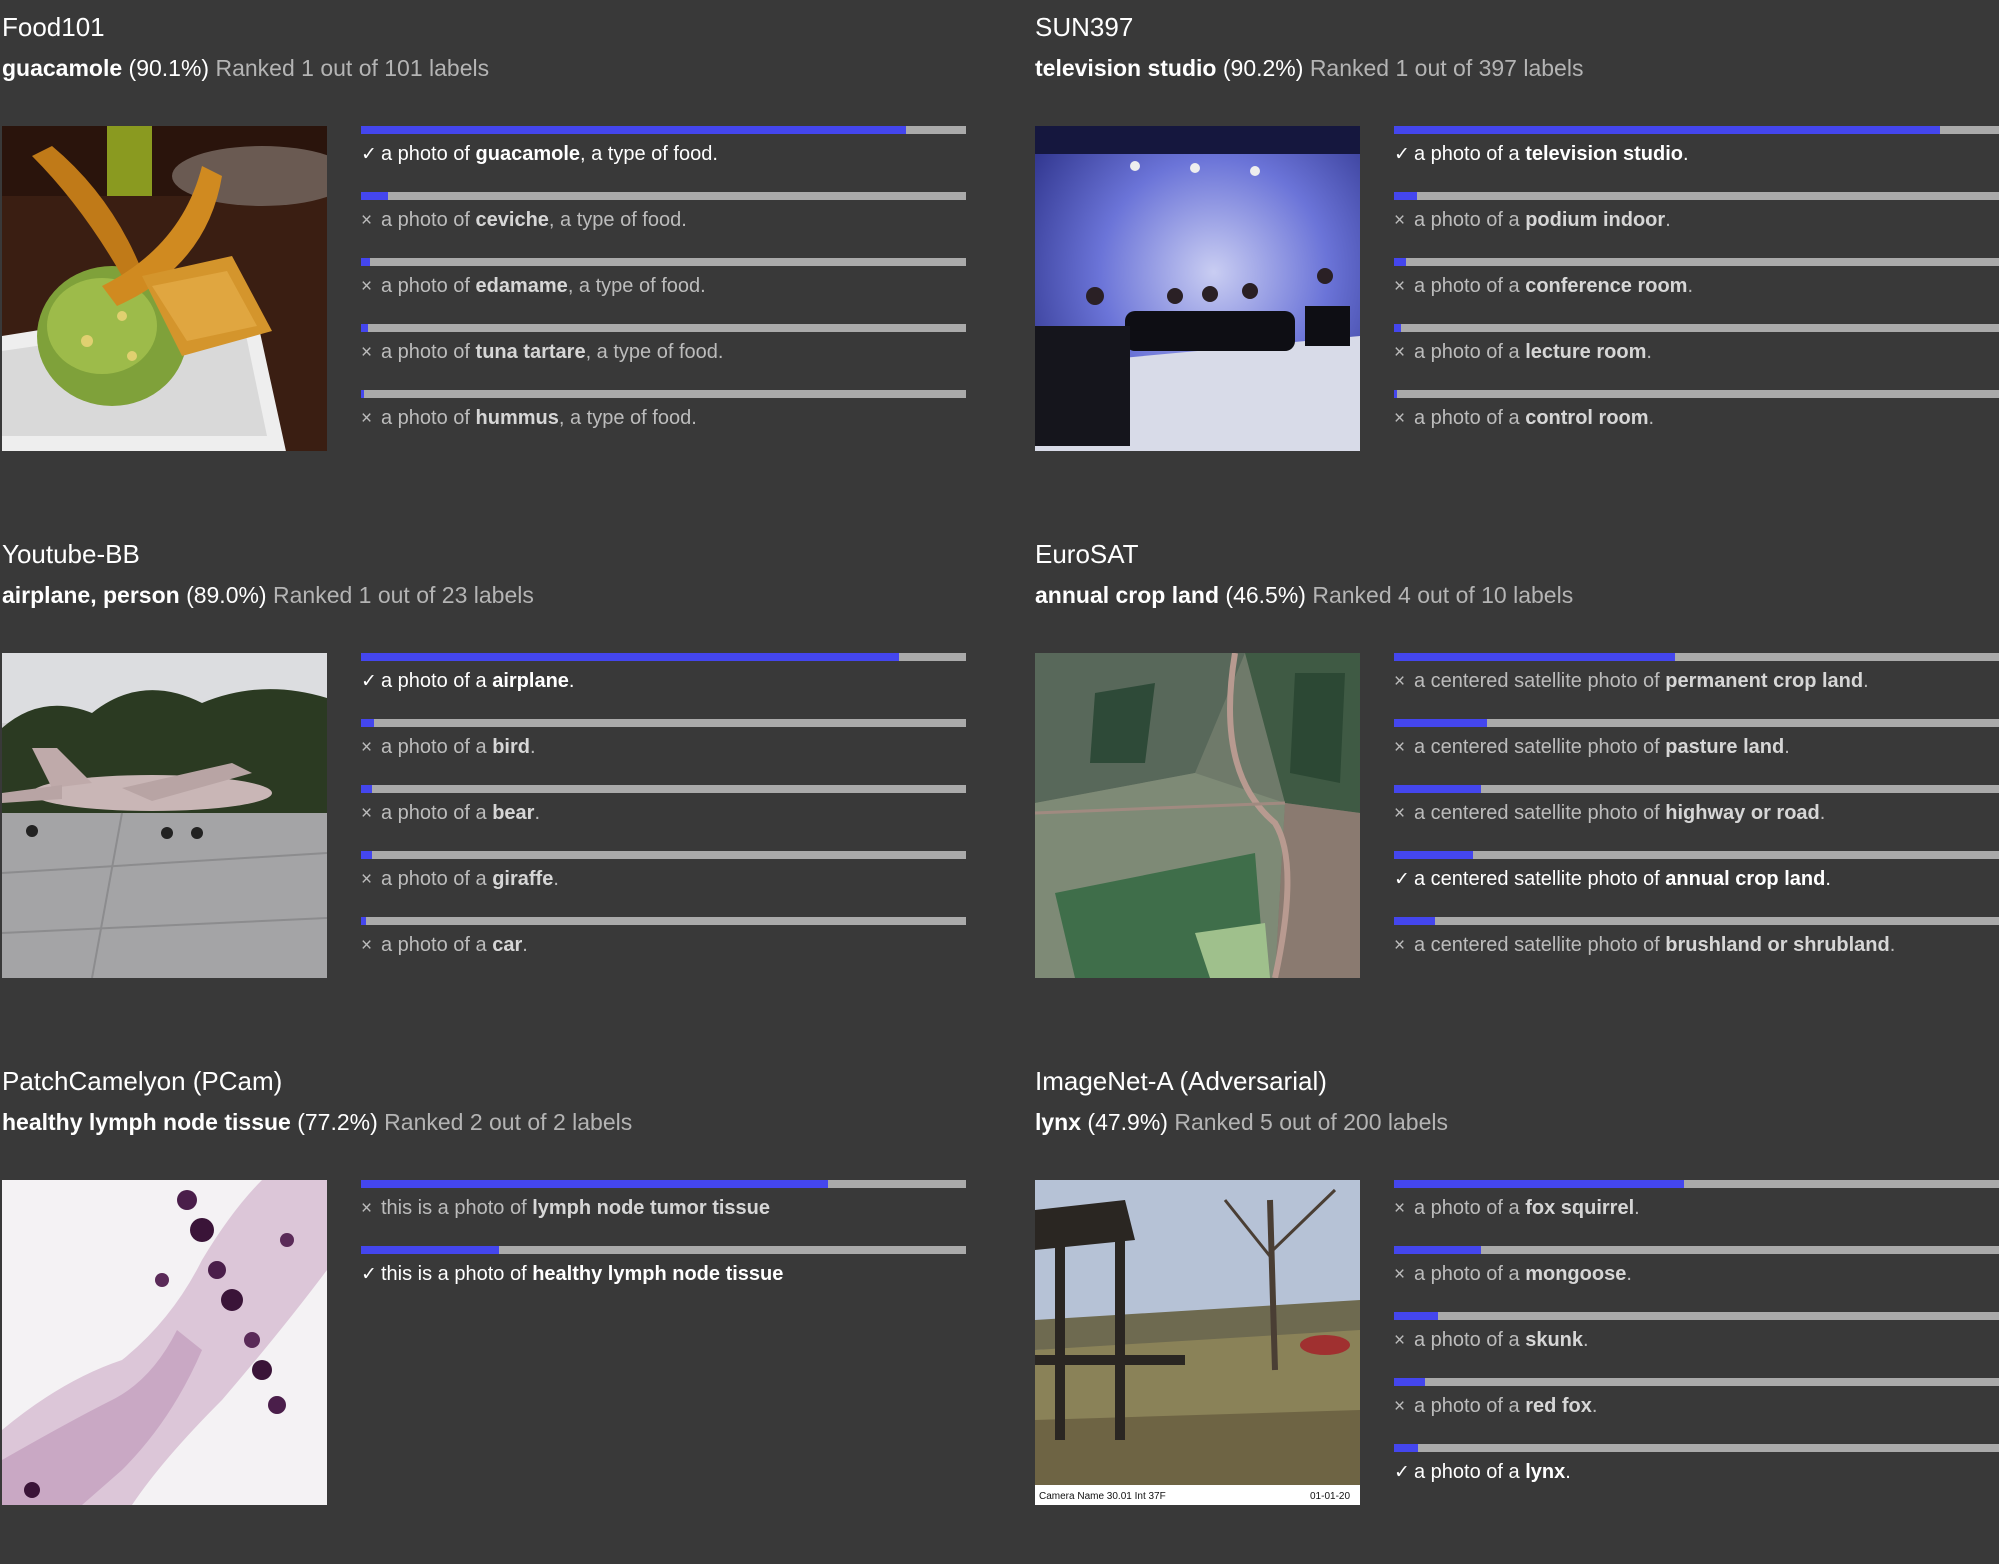  What do you see at coordinates (1513, 1274) in the screenshot?
I see `option-text: × a photo of a mongoose.` at bounding box center [1513, 1274].